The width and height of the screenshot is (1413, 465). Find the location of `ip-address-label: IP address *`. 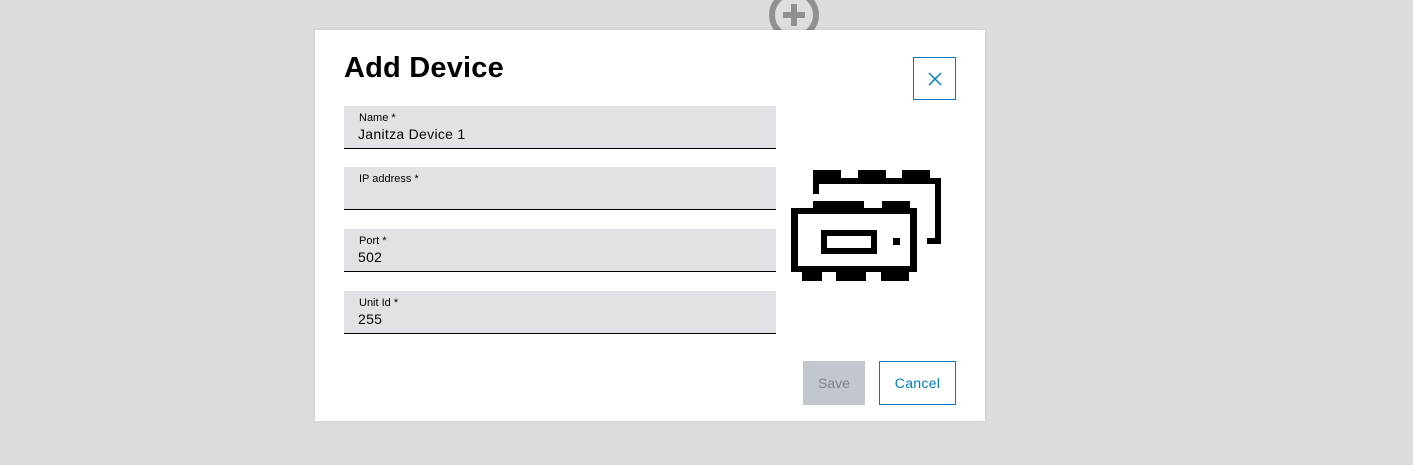

ip-address-label: IP address * is located at coordinates (389, 179).